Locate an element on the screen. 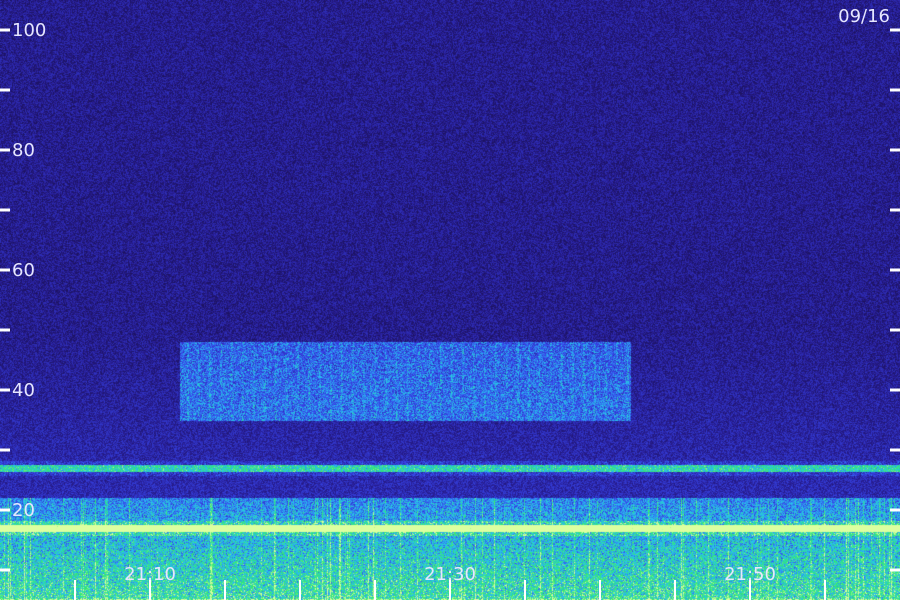  y-tick-label: 20 is located at coordinates (23, 510).